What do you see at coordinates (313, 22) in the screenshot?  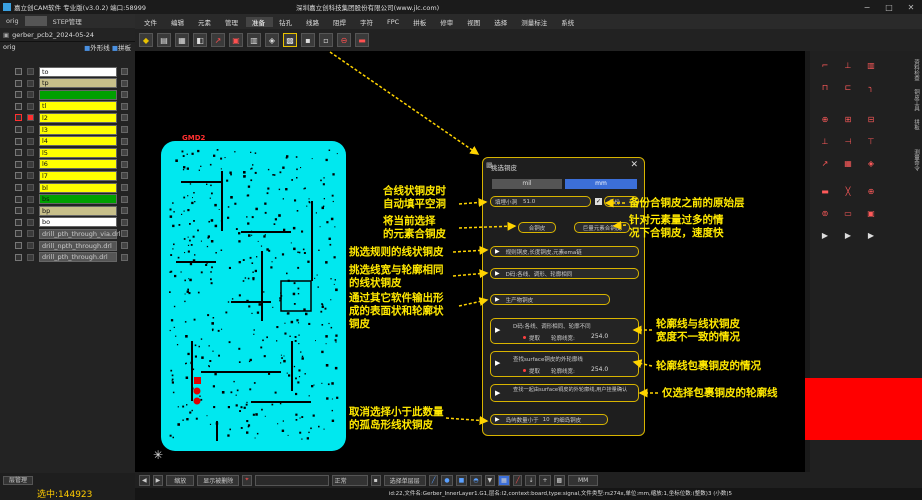 I see `menu-item-6: 线路` at bounding box center [313, 22].